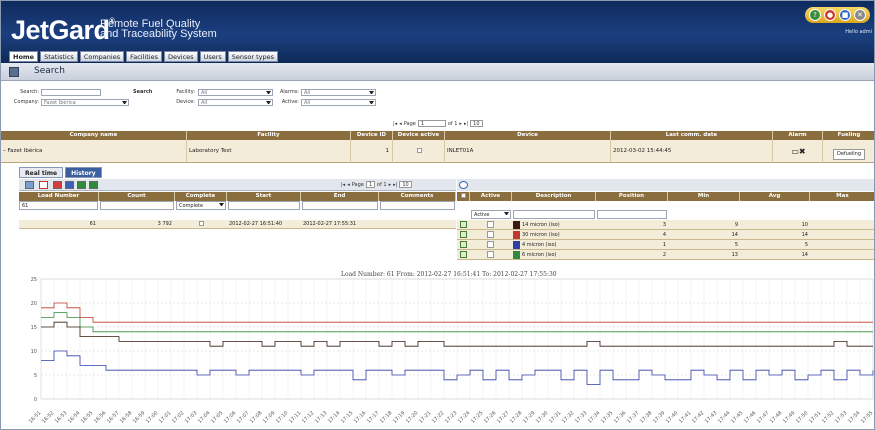 The image size is (875, 430). I want to click on cell-complete, so click(201, 224).